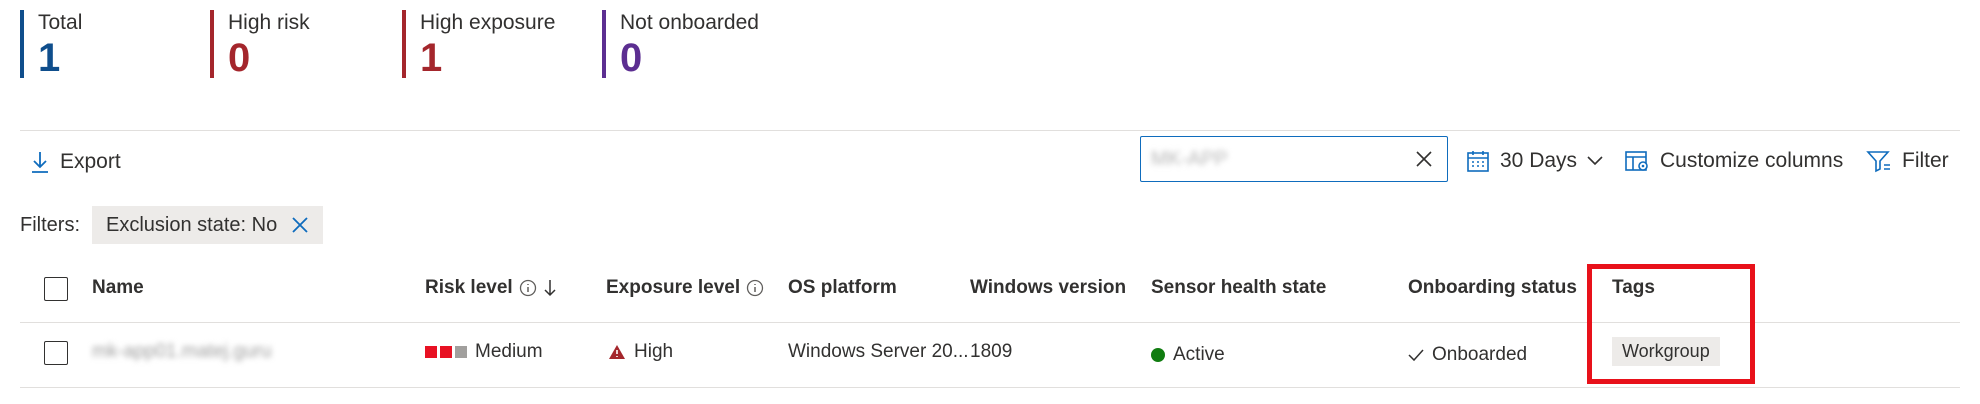 The width and height of the screenshot is (1980, 404). I want to click on filter-icon, so click(1878, 162).